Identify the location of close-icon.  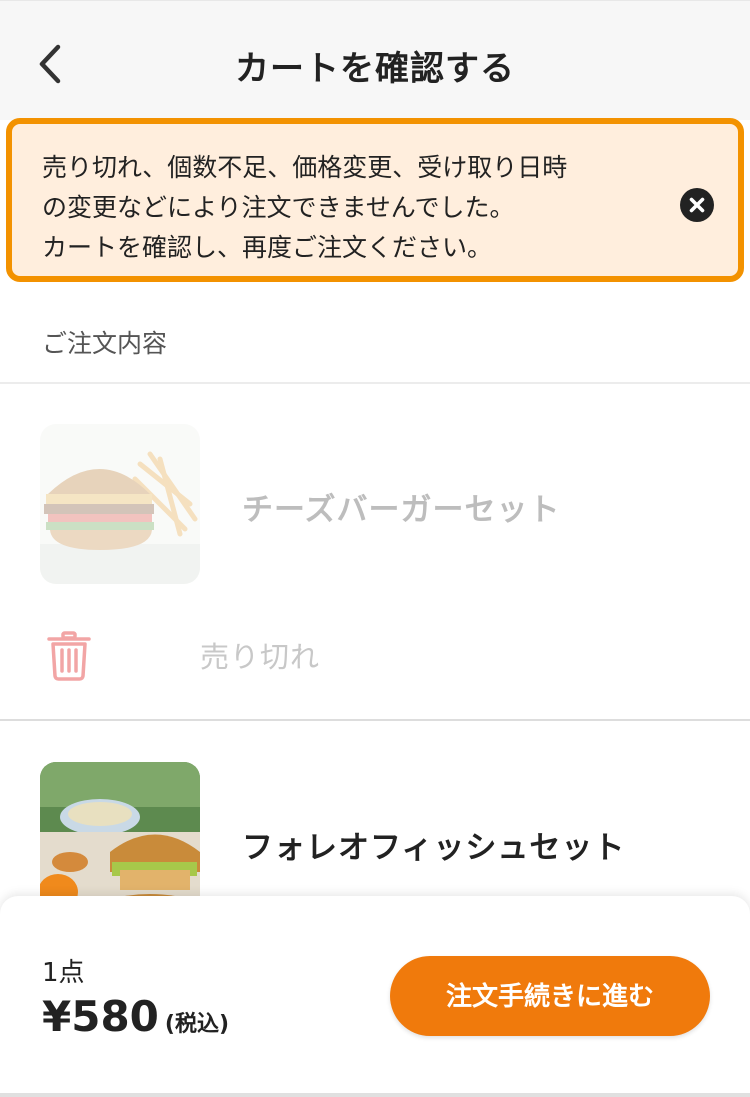
(697, 205).